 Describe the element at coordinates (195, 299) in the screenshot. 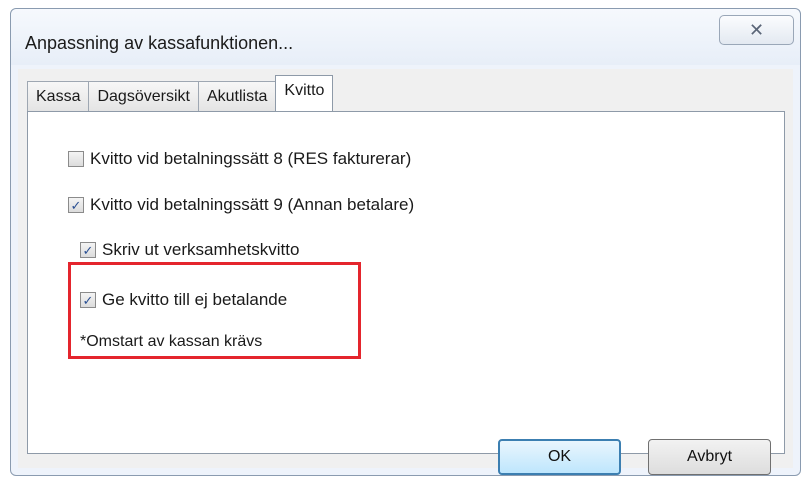

I see `option-label: Ge kvitto till ej betalande` at that location.